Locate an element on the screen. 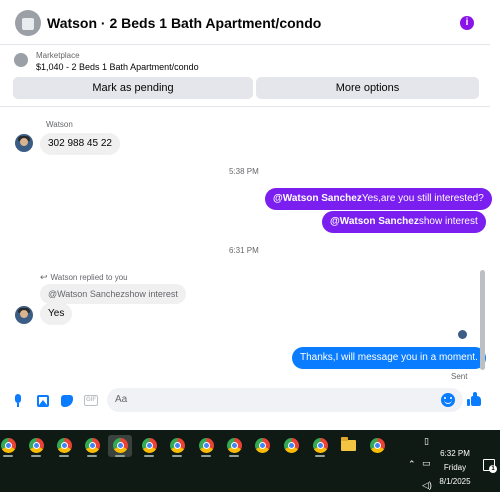 Image resolution: width=500 pixels, height=492 pixels. message-text: show interest is located at coordinates (448, 221).